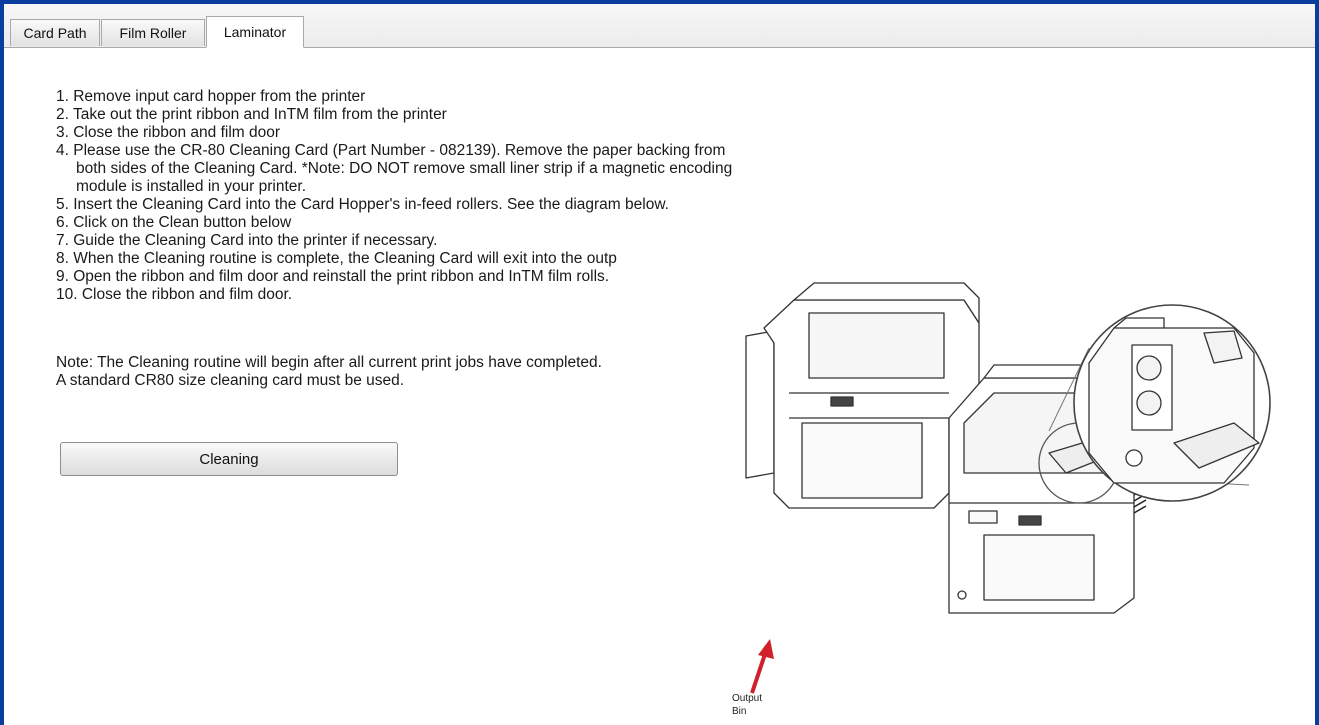 This screenshot has width=1319, height=725. I want to click on instruction-step: 3. Close the ribbon and film door, so click(168, 132).